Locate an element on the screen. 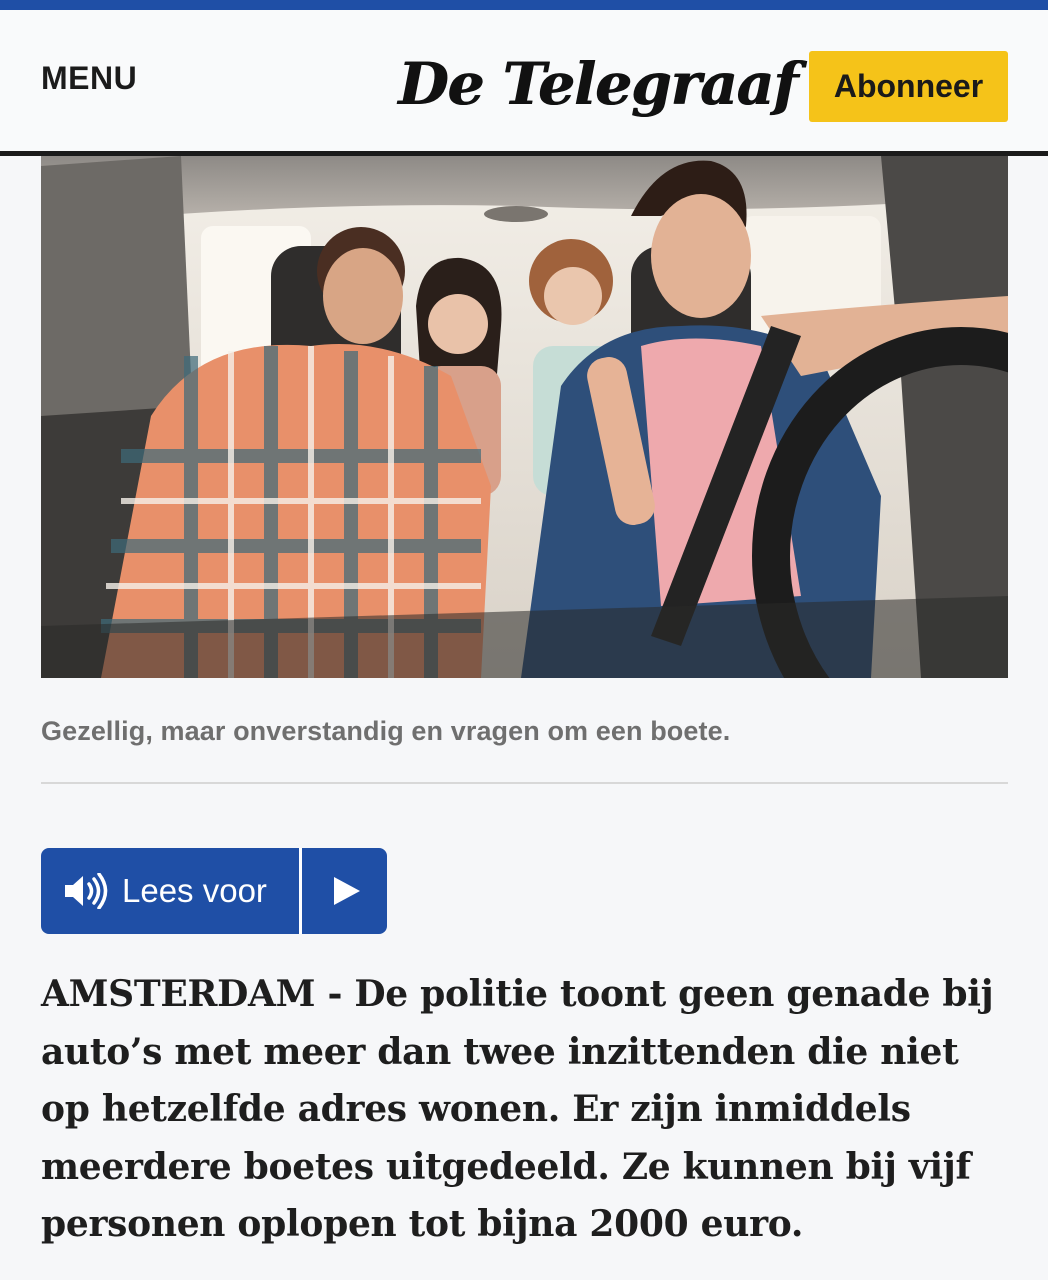 The height and width of the screenshot is (1280, 1048). read-aloud-widget: Lees voor is located at coordinates (214, 891).